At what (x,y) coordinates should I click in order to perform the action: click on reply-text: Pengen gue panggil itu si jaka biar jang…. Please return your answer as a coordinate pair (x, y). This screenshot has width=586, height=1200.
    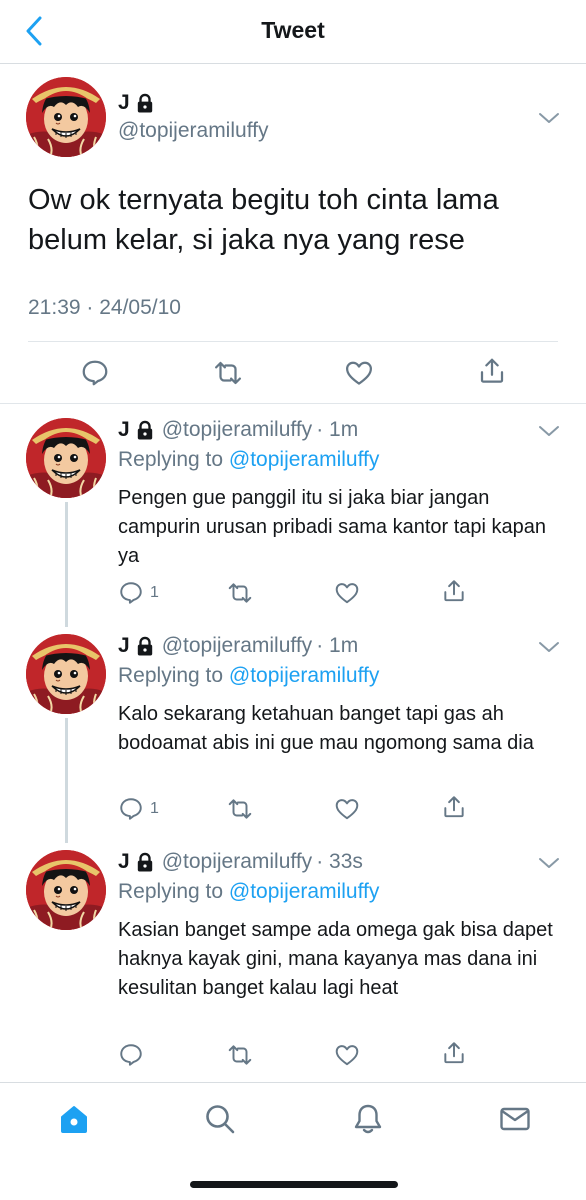
    Looking at the image, I should click on (332, 527).